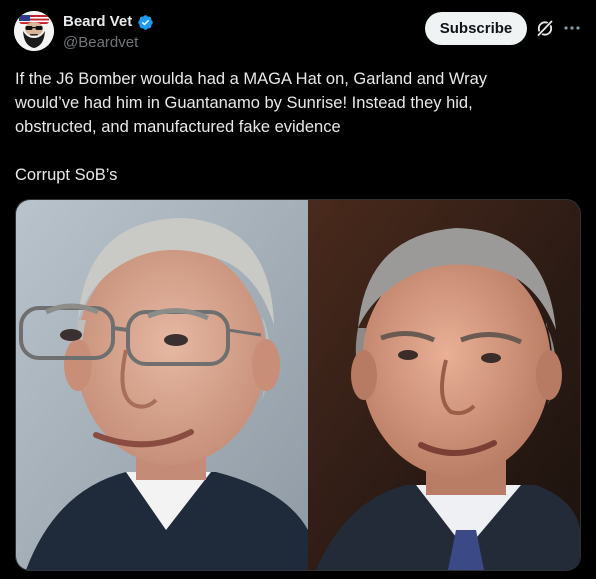 This screenshot has width=596, height=579. Describe the element at coordinates (145, 22) in the screenshot. I see `verified-badge-icon` at that location.